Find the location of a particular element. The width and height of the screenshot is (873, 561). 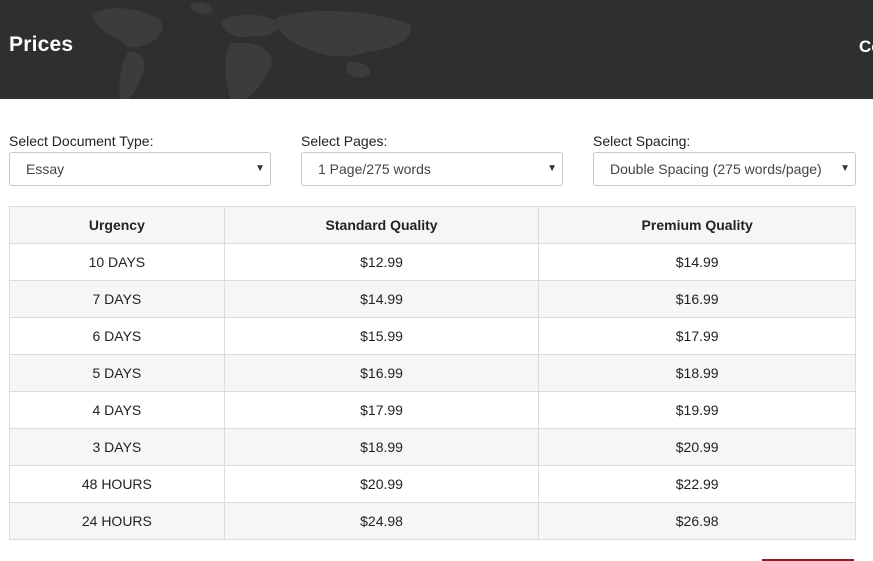

premium-price-cell: $20.99 is located at coordinates (697, 447).